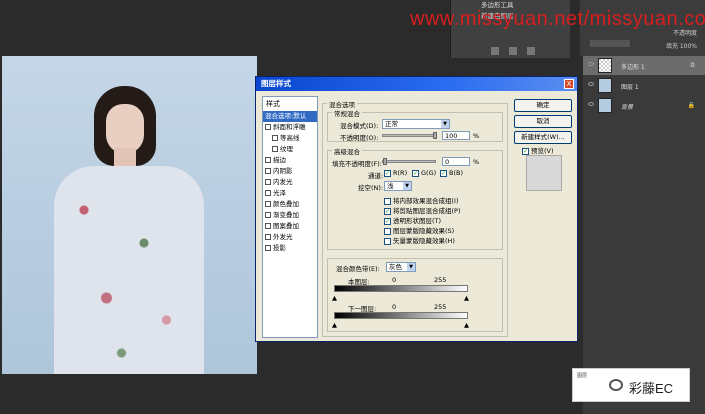 The height and width of the screenshot is (414, 705). Describe the element at coordinates (290, 149) in the screenshot. I see `style-item-texture: 纹理` at that location.